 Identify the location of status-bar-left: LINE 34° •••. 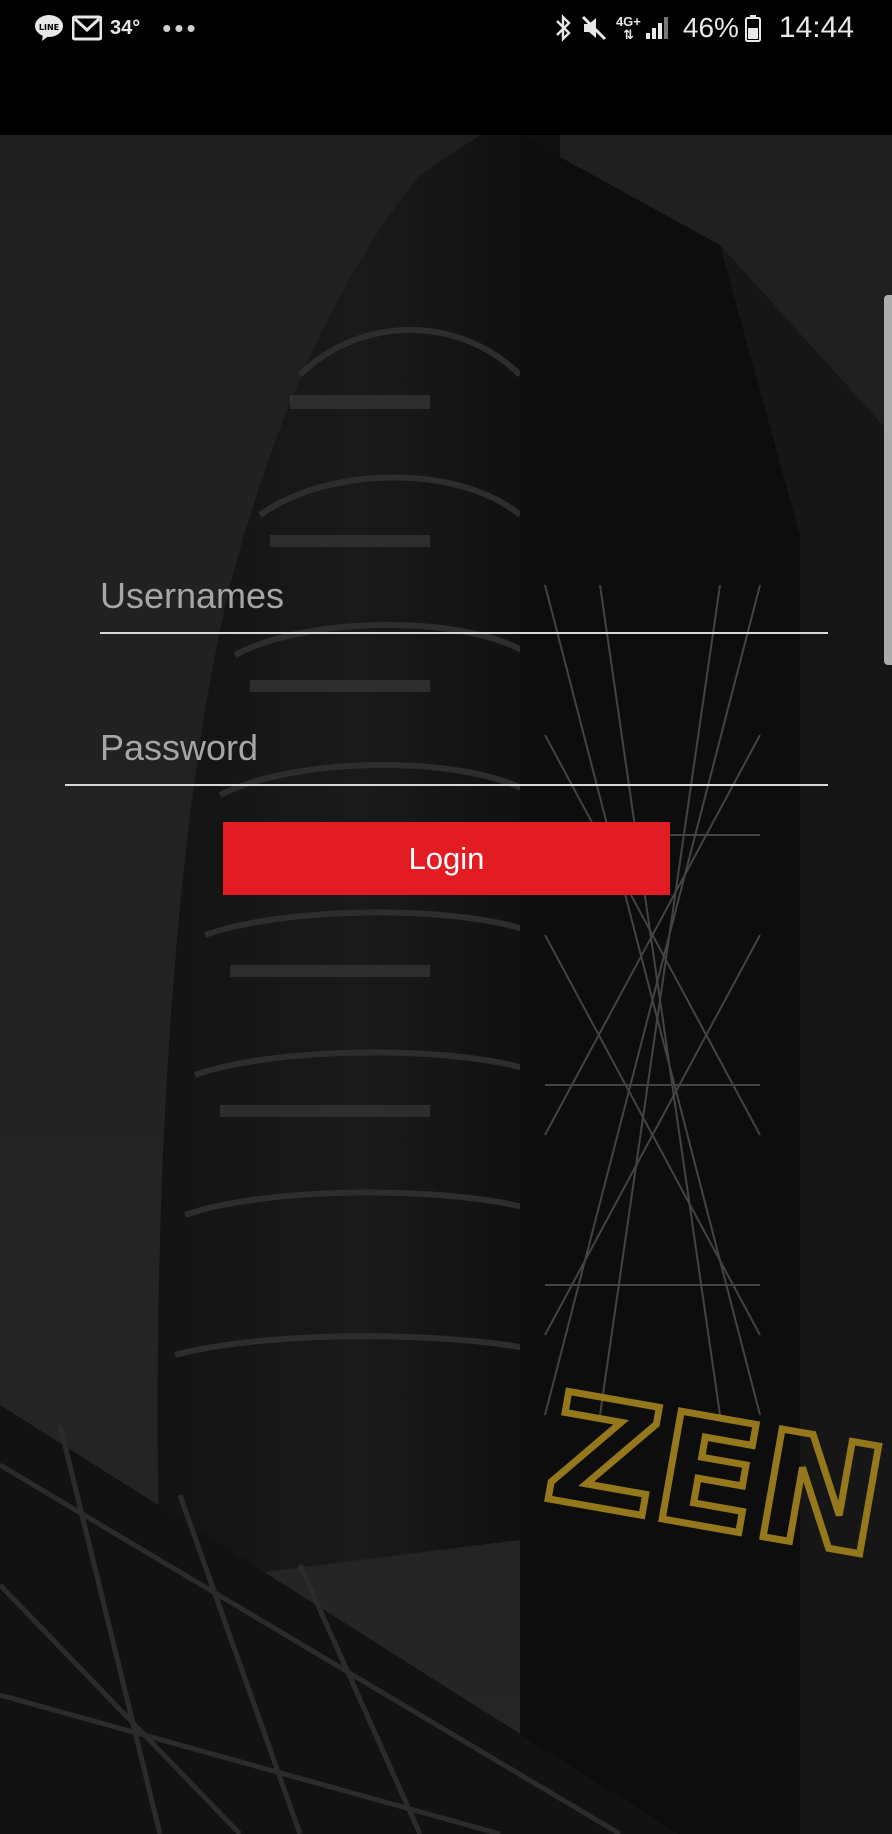
(116, 28).